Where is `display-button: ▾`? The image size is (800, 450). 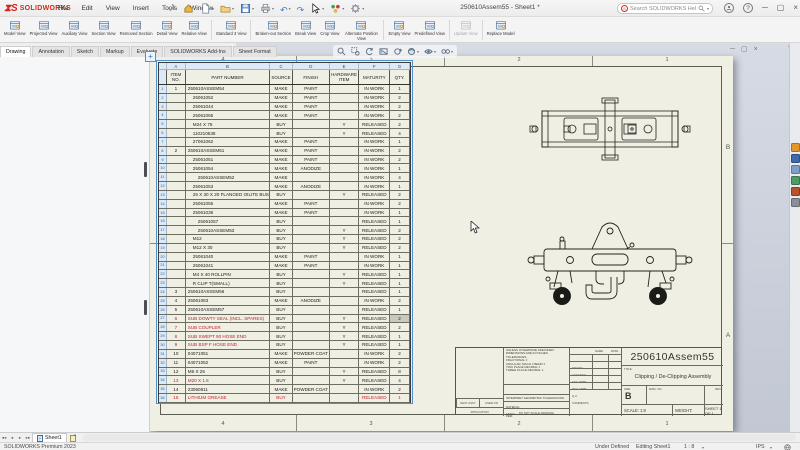 display-button: ▾ is located at coordinates (337, 8).